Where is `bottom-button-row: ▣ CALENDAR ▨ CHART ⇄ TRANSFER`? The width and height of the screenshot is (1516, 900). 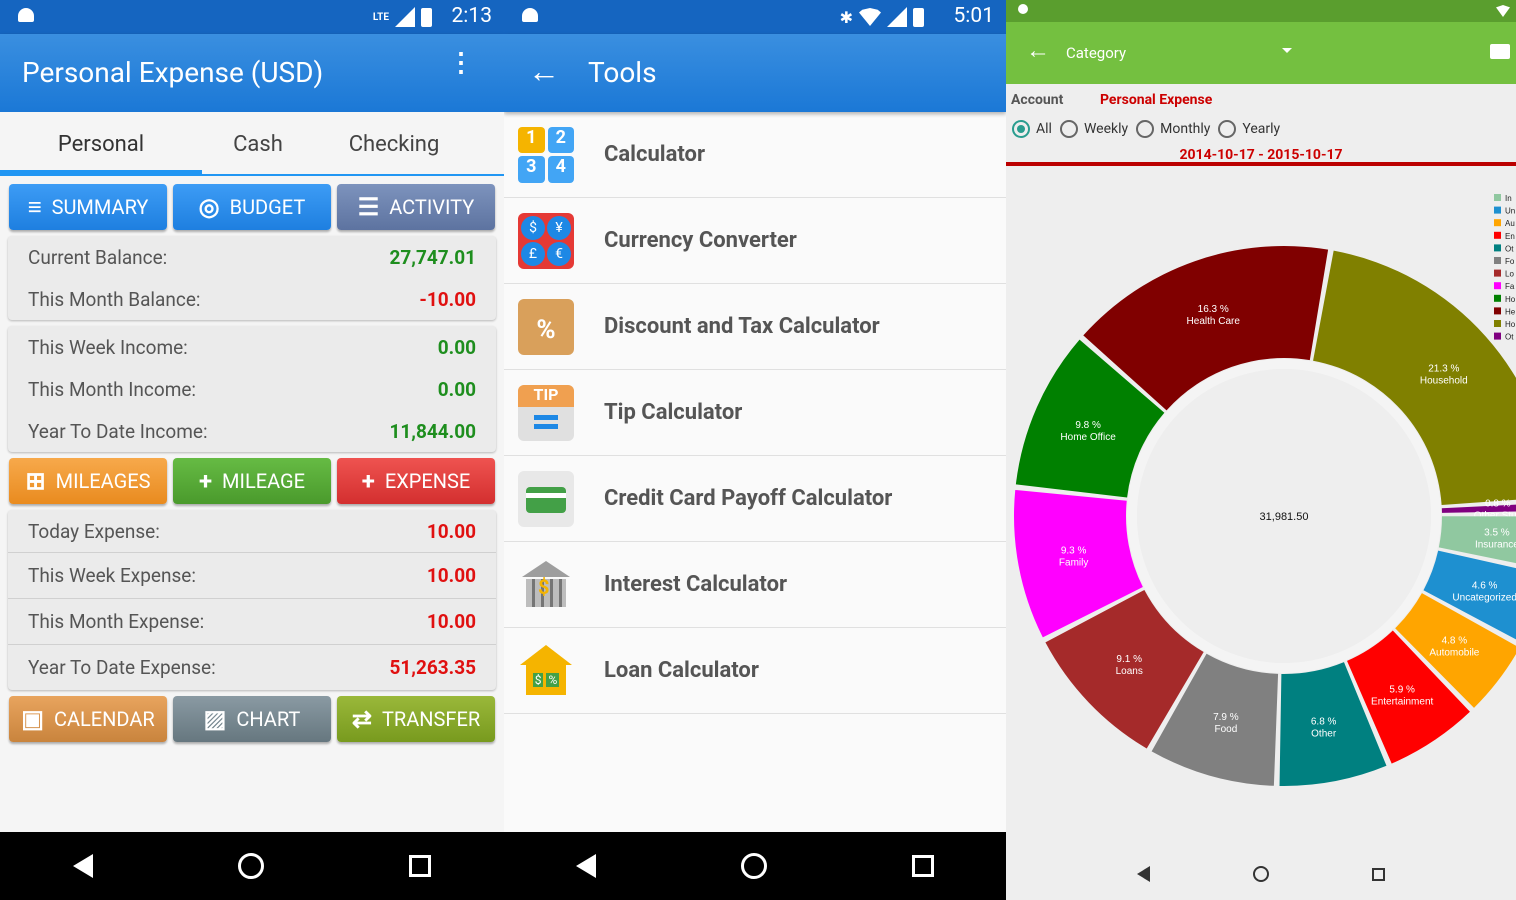 bottom-button-row: ▣ CALENDAR ▨ CHART ⇄ TRANSFER is located at coordinates (252, 716).